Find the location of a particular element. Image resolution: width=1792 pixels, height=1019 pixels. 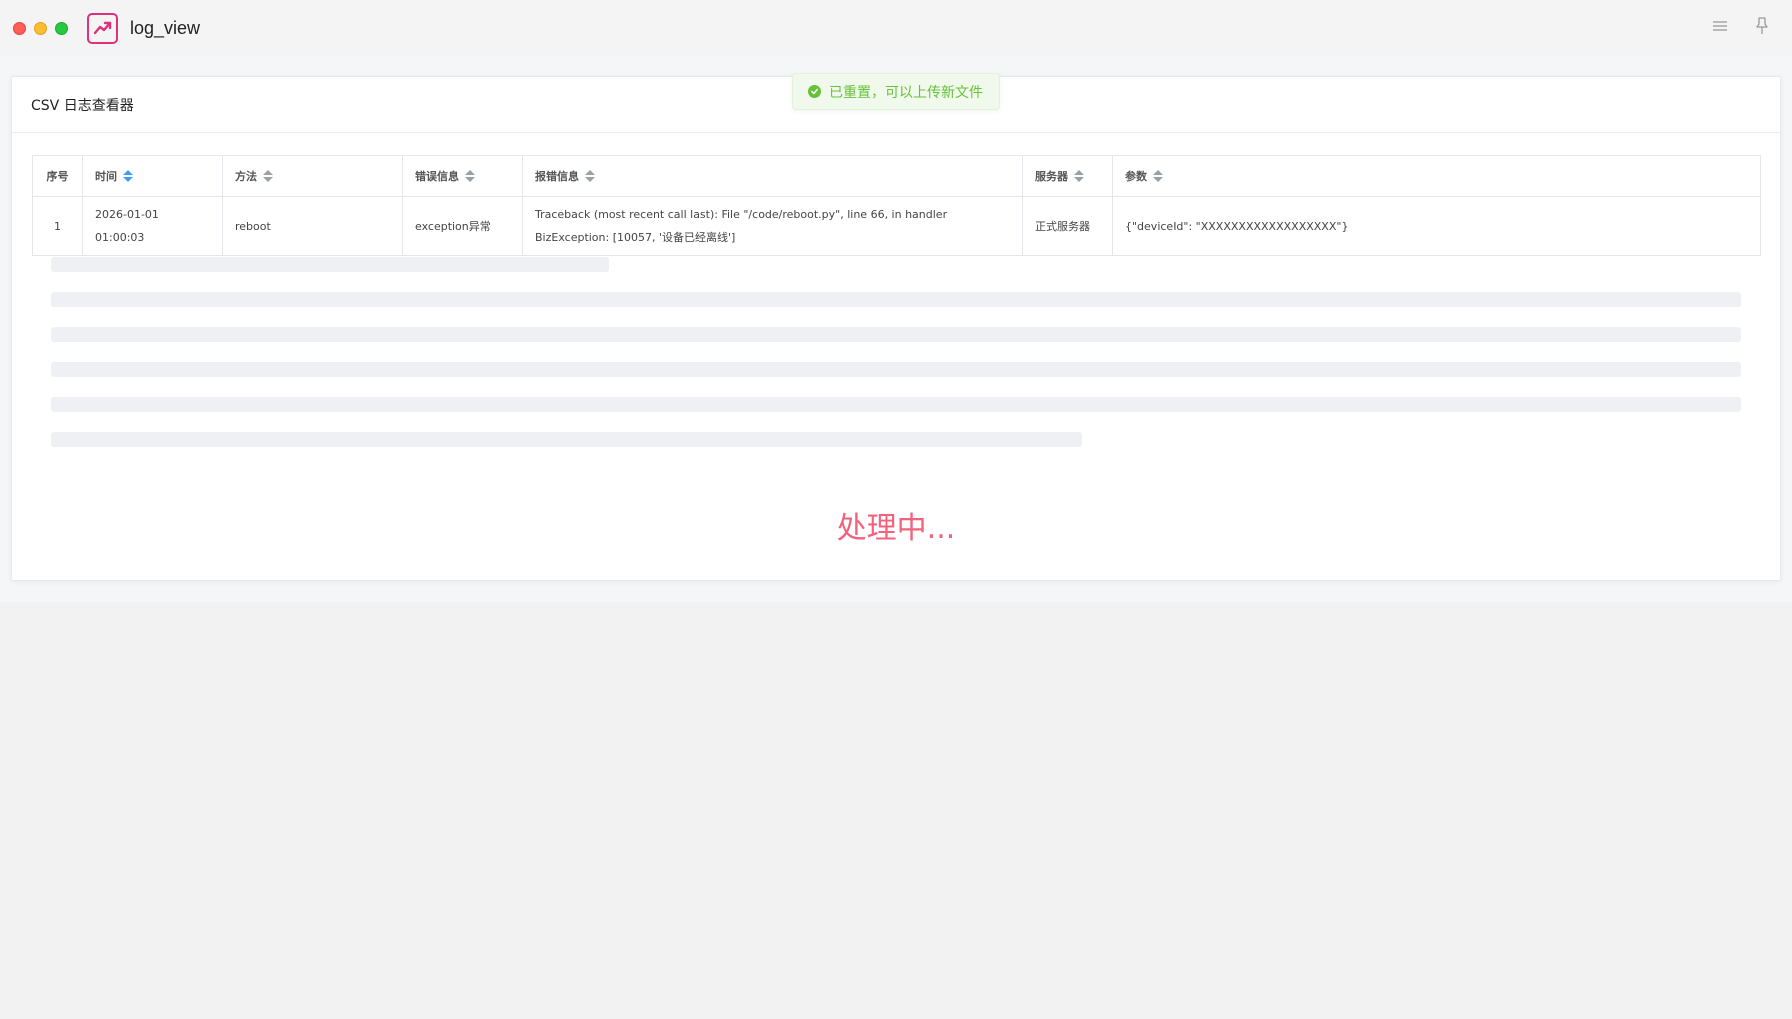

column-header-traceback: 报错信息 is located at coordinates (772, 176).